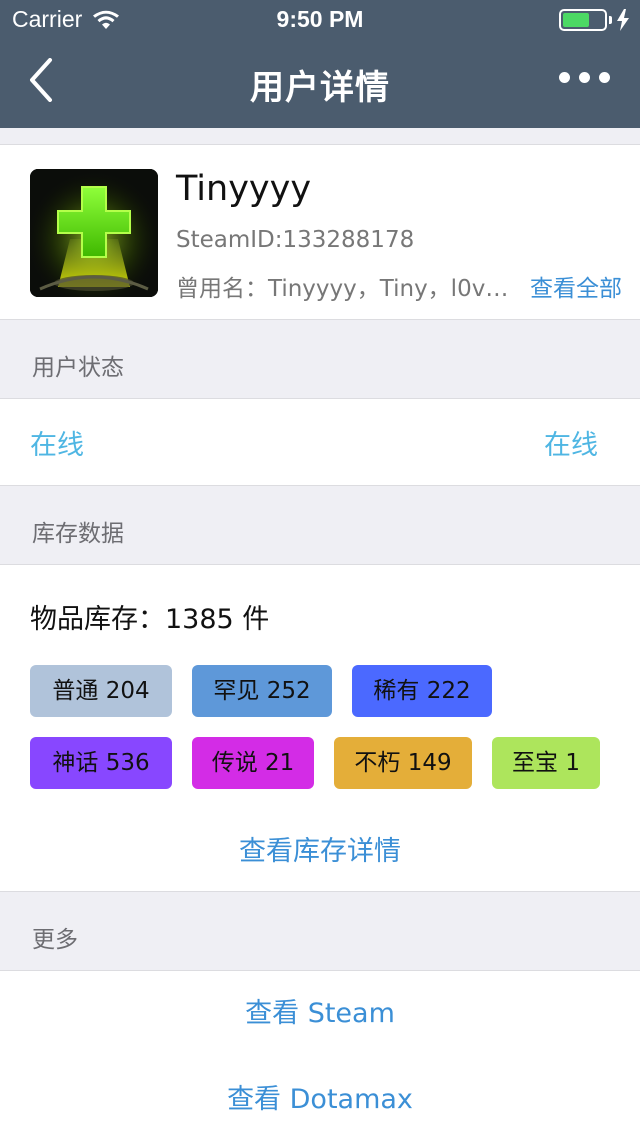 This screenshot has height=1136, width=640. I want to click on view-all-names-link: 查看全部, so click(576, 286).